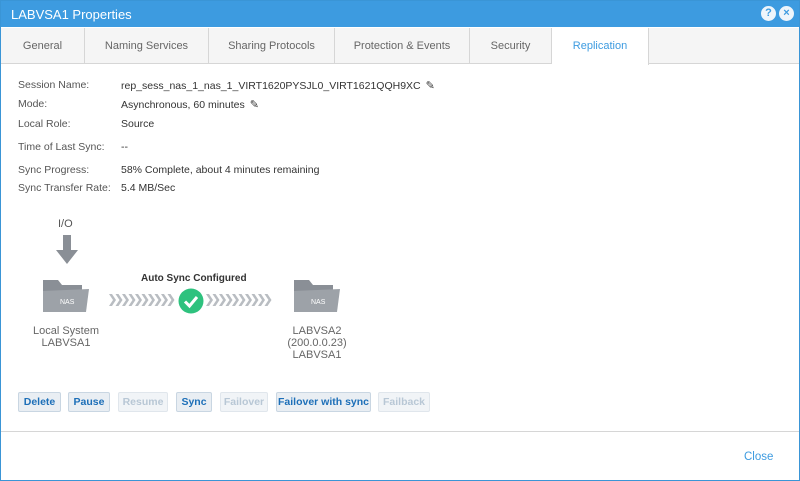  Describe the element at coordinates (183, 105) in the screenshot. I see `mode-text: Asynchronous, 60 minutes` at that location.